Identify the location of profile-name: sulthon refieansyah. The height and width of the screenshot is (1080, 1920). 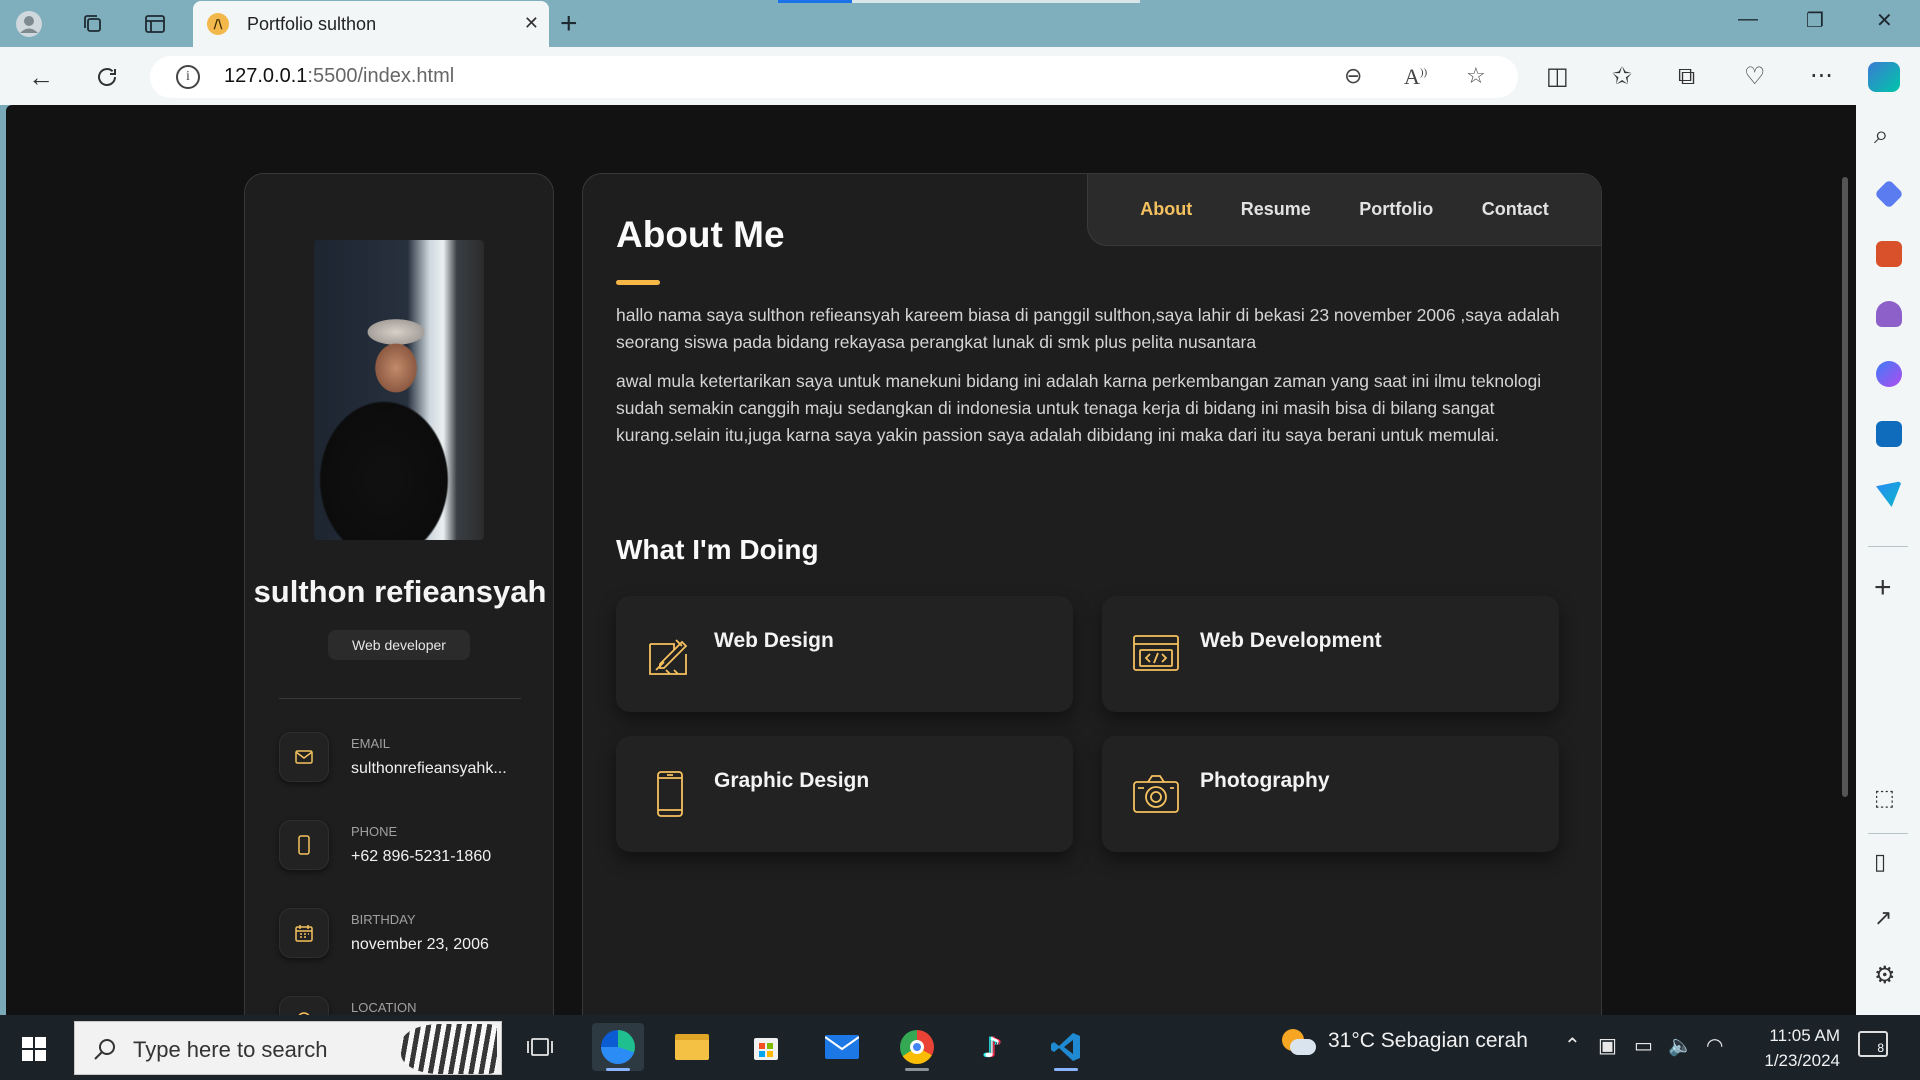
(400, 591).